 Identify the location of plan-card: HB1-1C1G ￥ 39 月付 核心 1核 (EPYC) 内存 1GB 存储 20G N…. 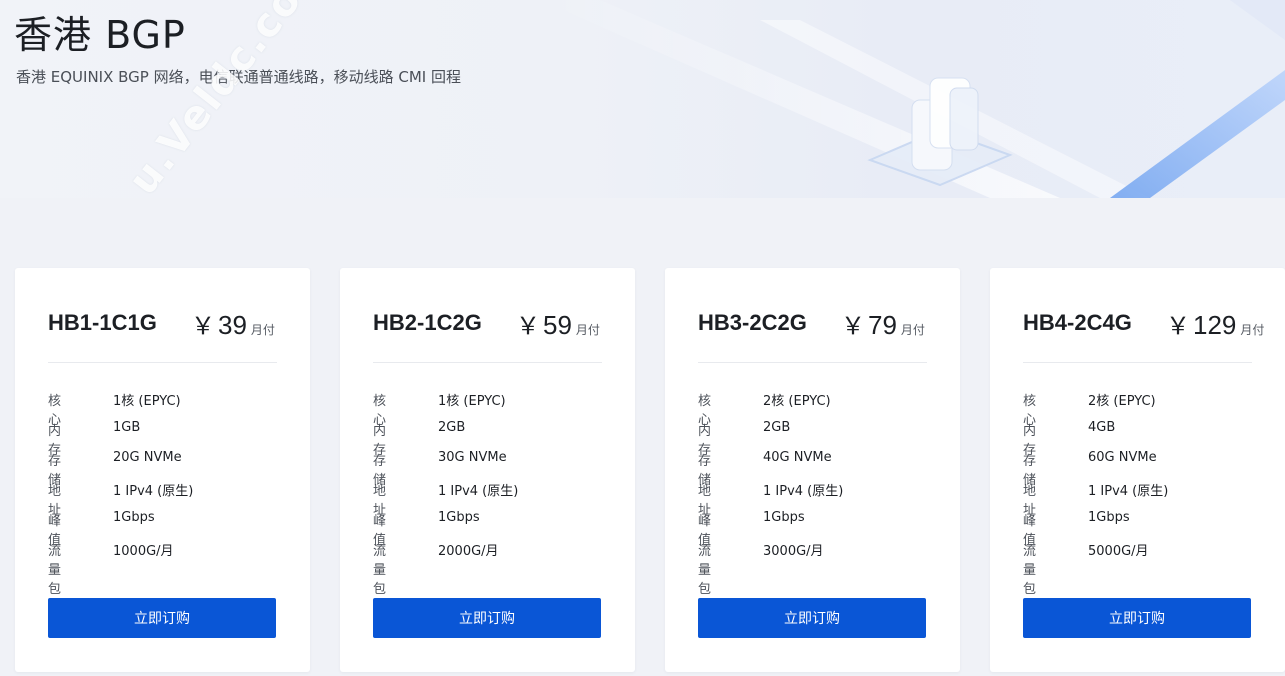
(162, 470).